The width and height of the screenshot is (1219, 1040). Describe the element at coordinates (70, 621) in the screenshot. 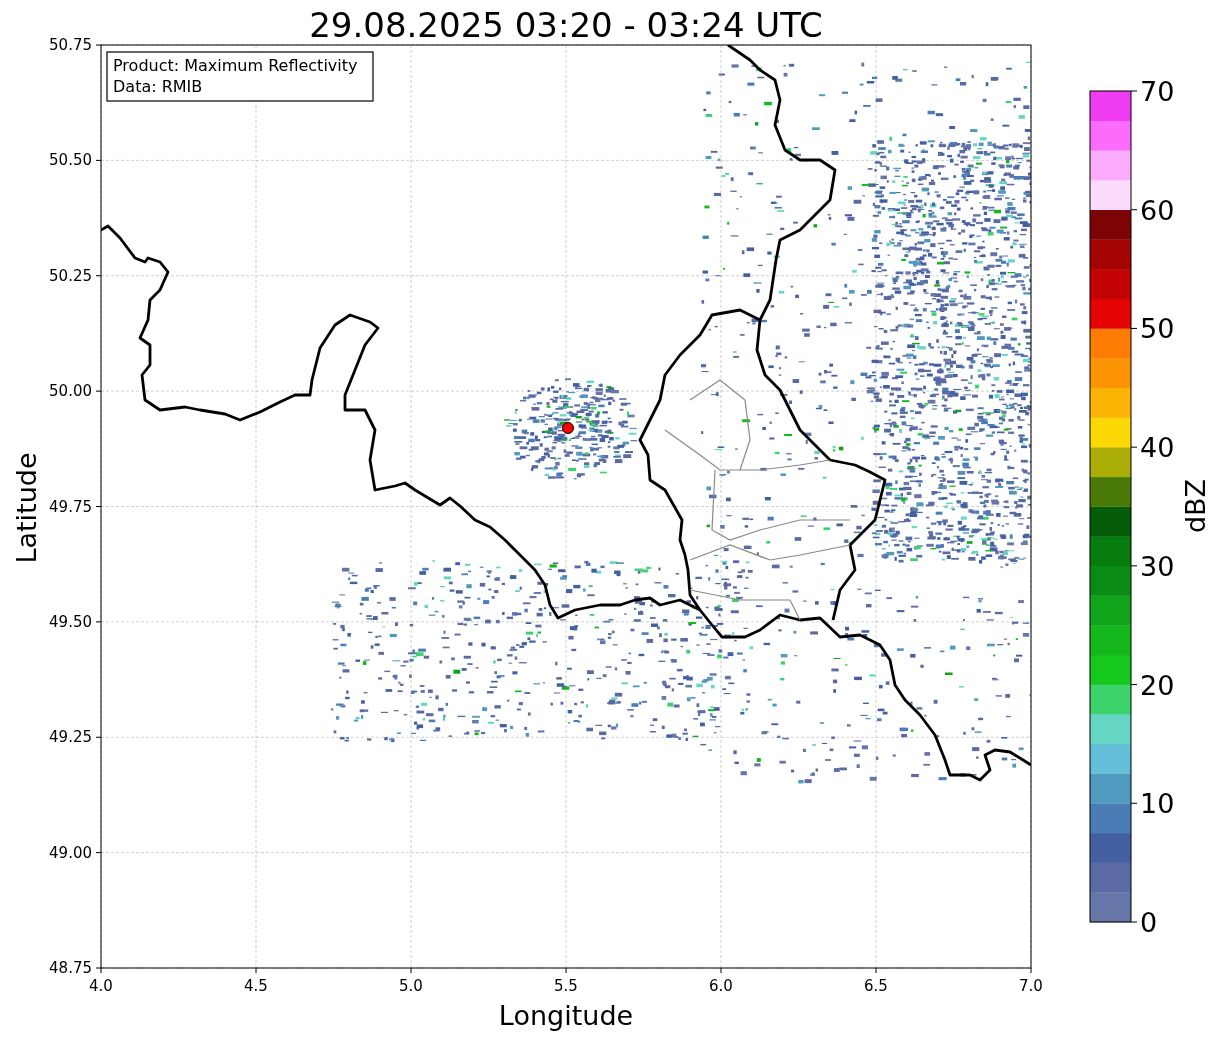

I see `y-tick-label: 49.50` at that location.